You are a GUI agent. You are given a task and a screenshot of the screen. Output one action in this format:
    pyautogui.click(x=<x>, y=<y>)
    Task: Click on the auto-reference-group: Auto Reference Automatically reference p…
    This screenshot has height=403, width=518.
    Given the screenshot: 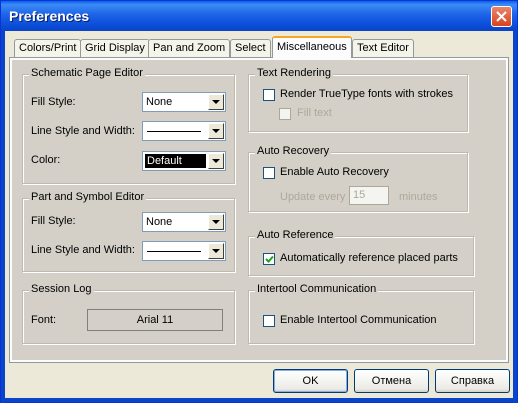 What is the action you would take?
    pyautogui.click(x=361, y=252)
    